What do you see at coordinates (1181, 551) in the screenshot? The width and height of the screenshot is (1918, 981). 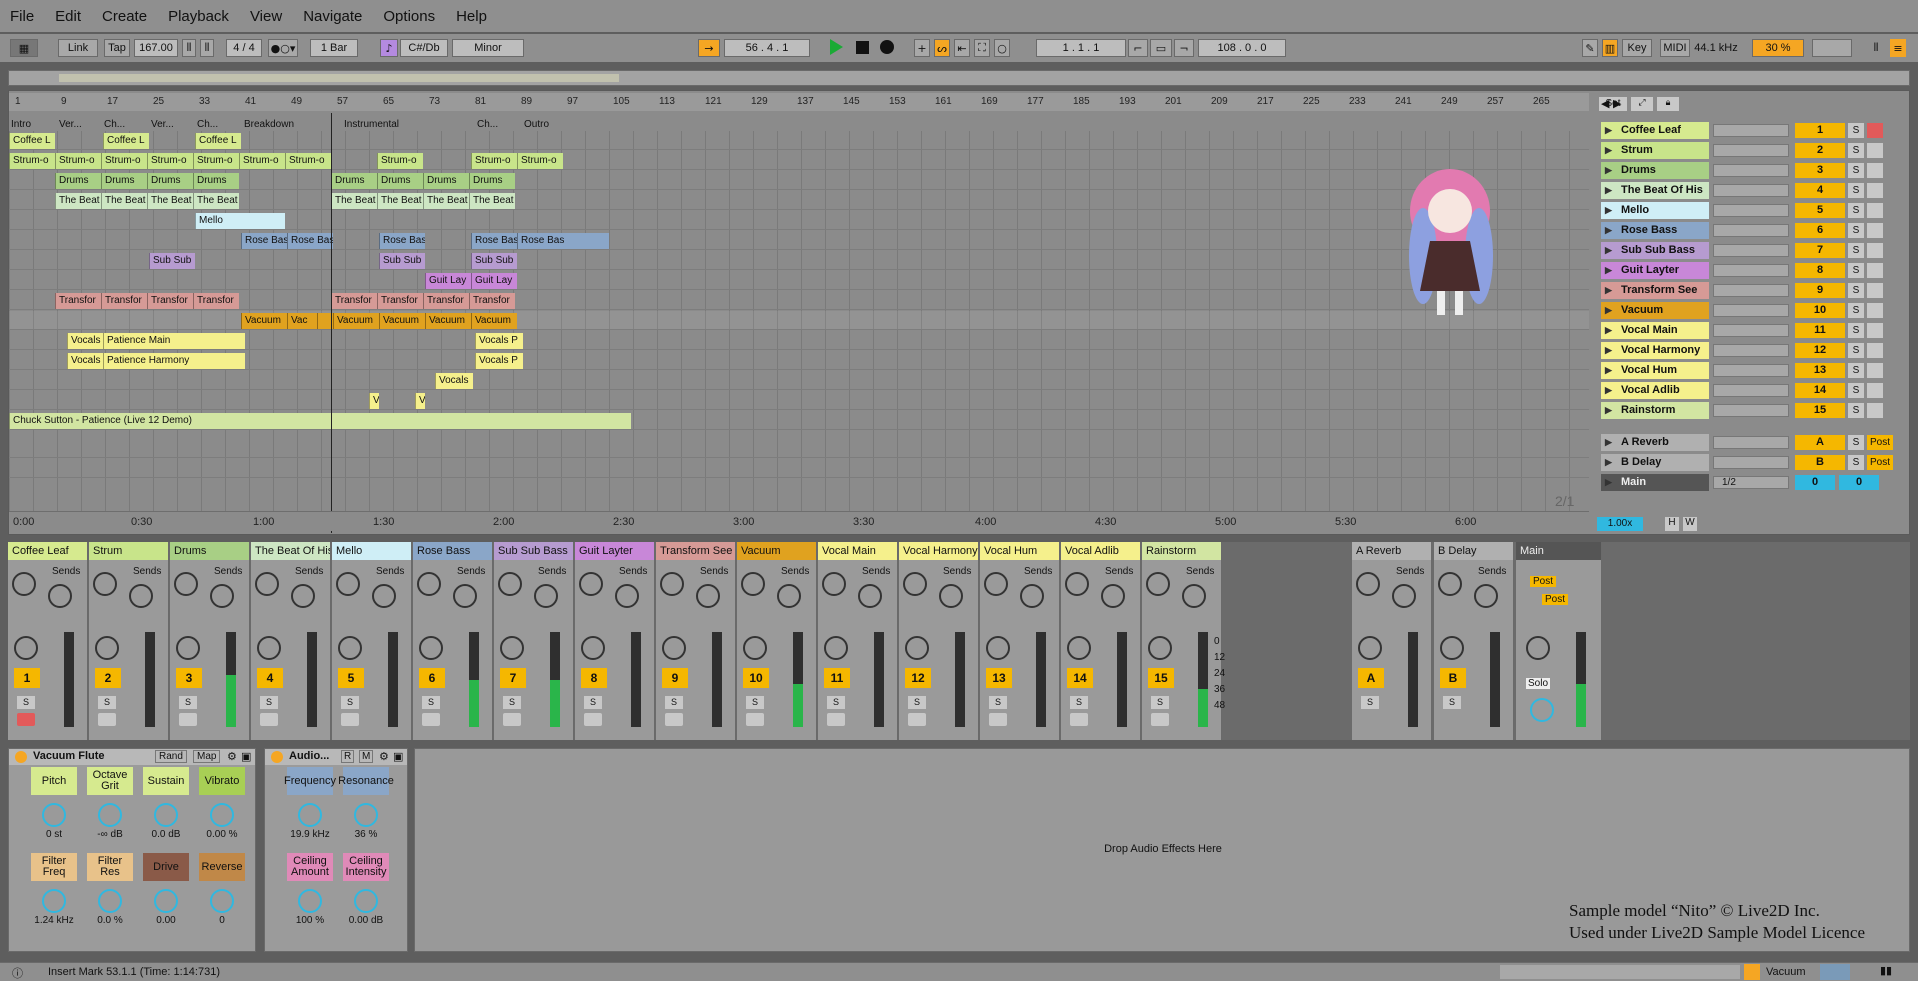 I see `strip-title: Rainstorm` at bounding box center [1181, 551].